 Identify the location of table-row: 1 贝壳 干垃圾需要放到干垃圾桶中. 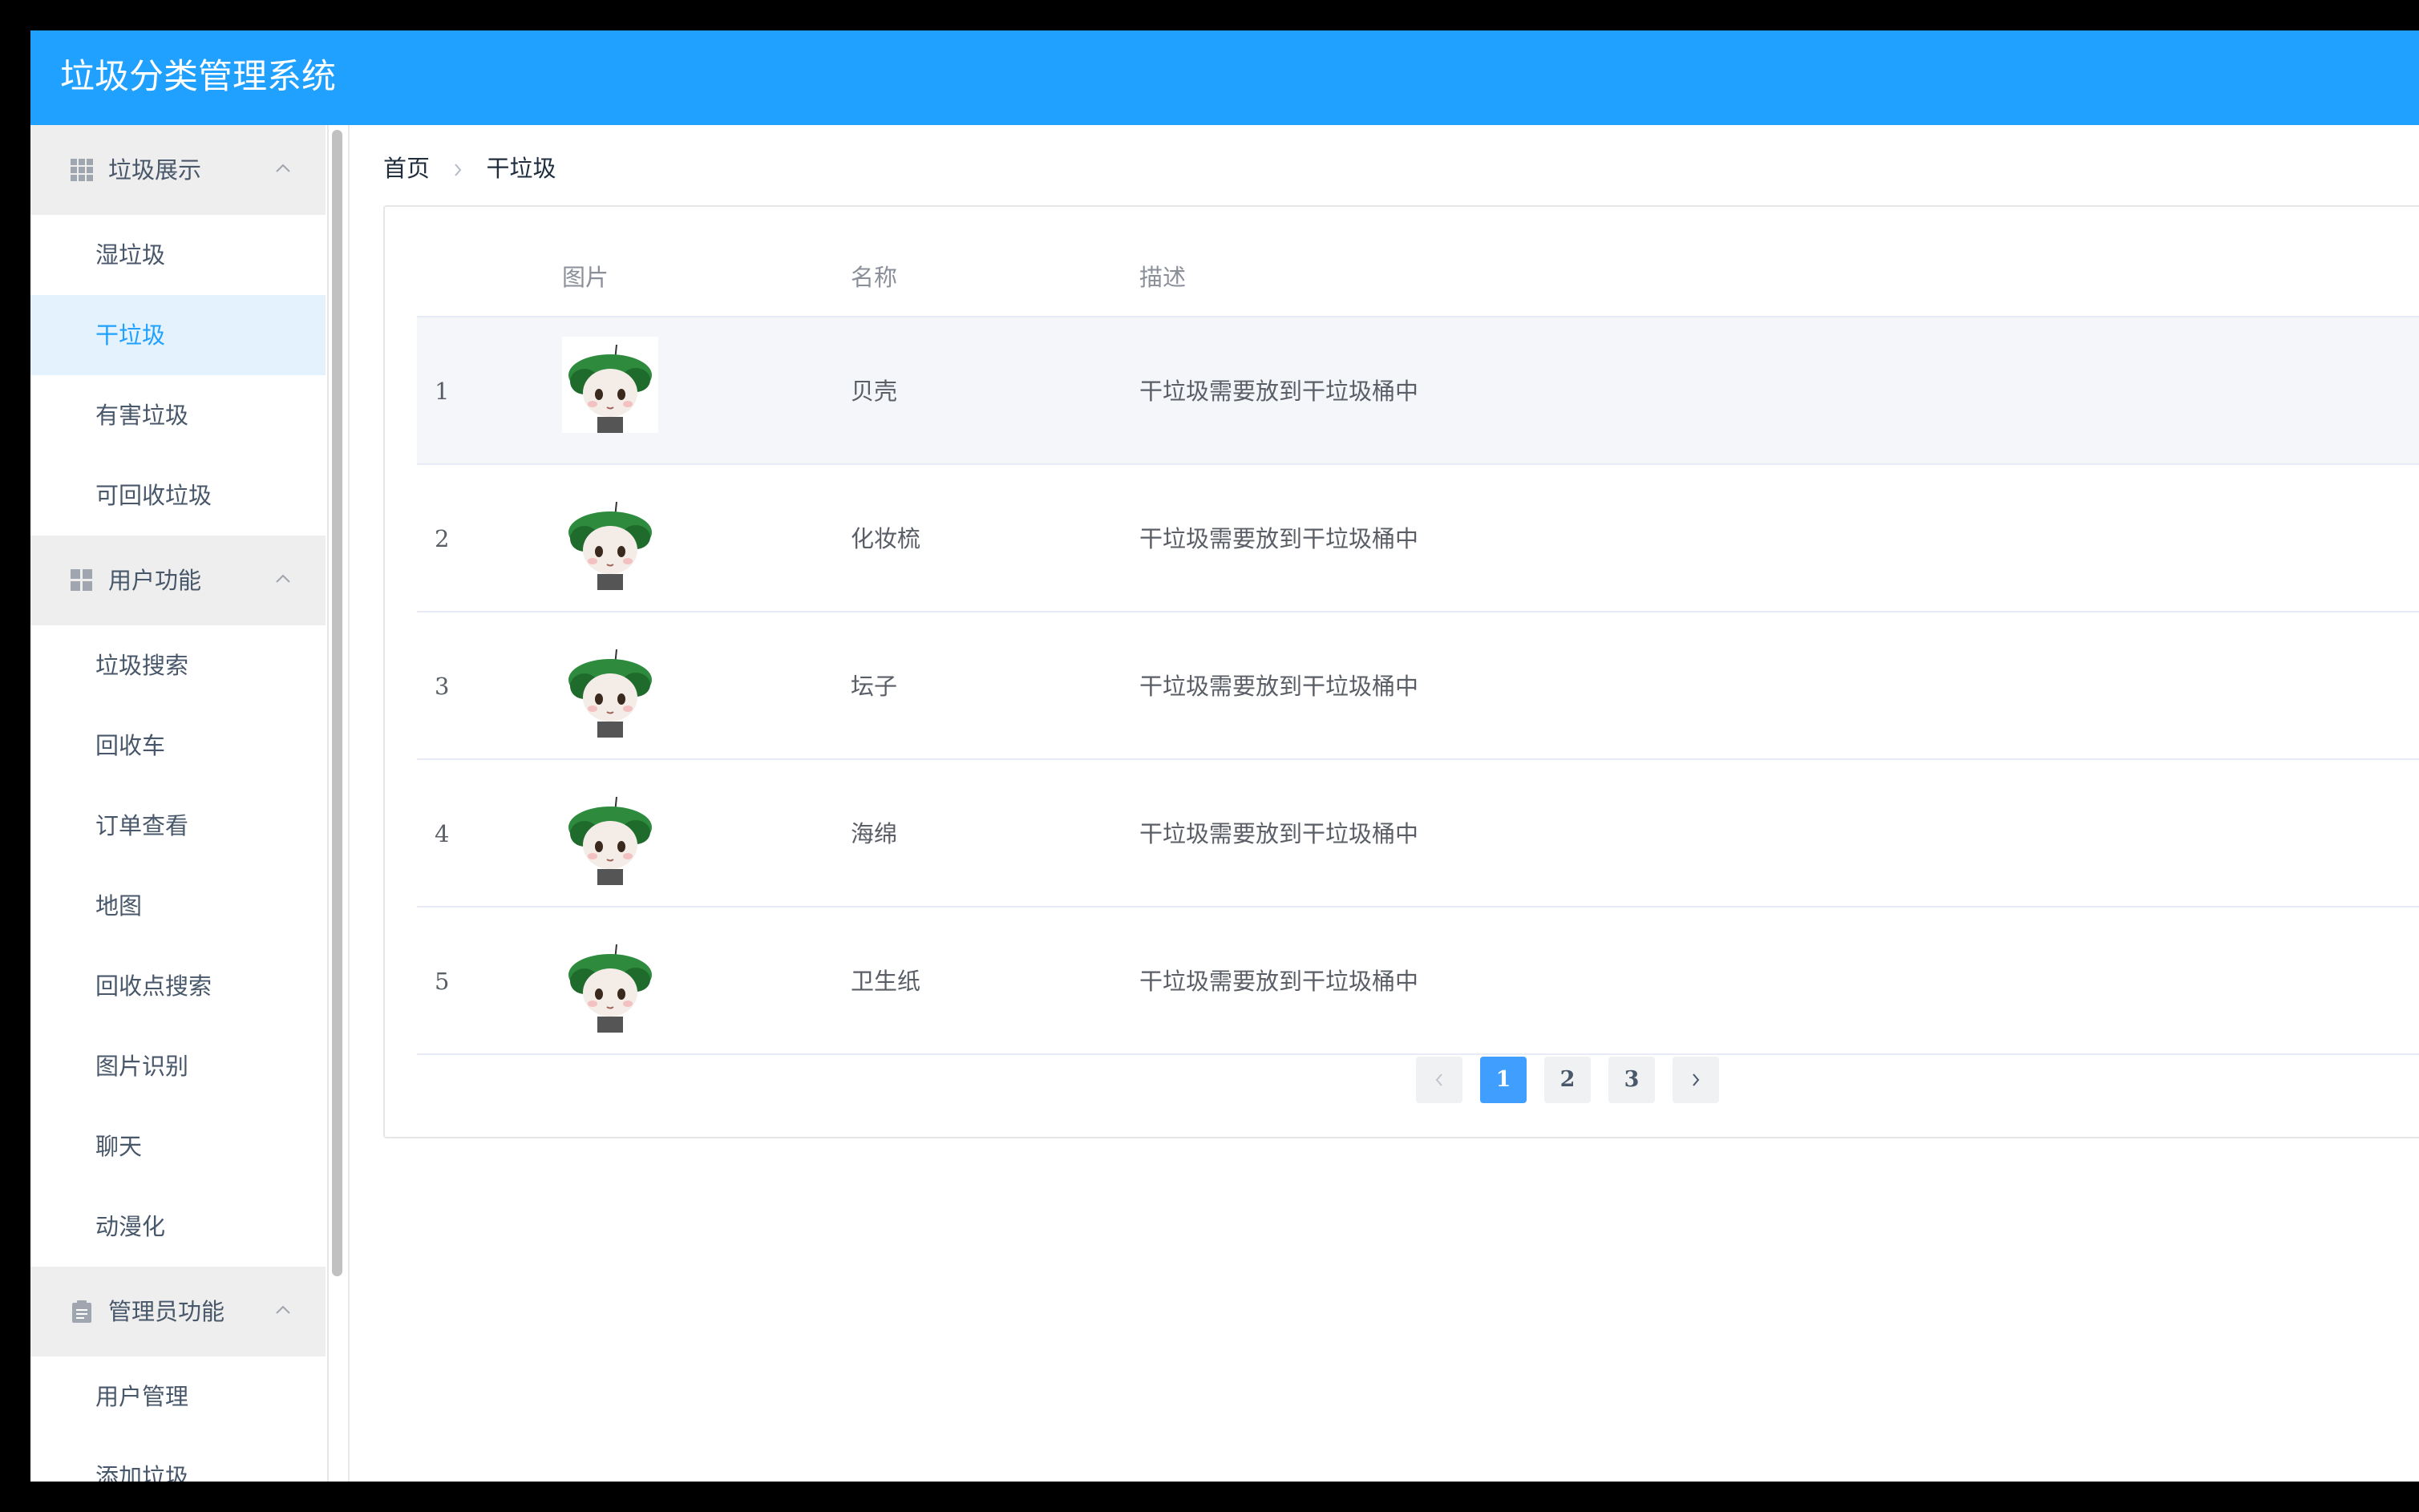
(1418, 391).